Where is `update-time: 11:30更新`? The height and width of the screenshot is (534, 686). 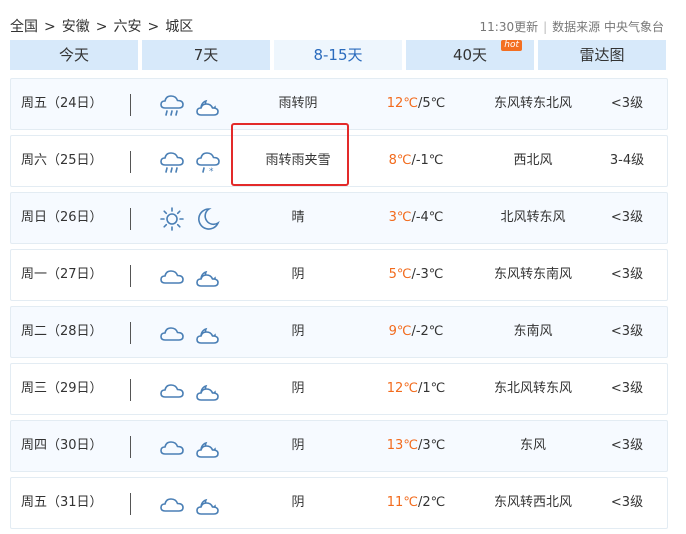 update-time: 11:30更新 is located at coordinates (509, 27).